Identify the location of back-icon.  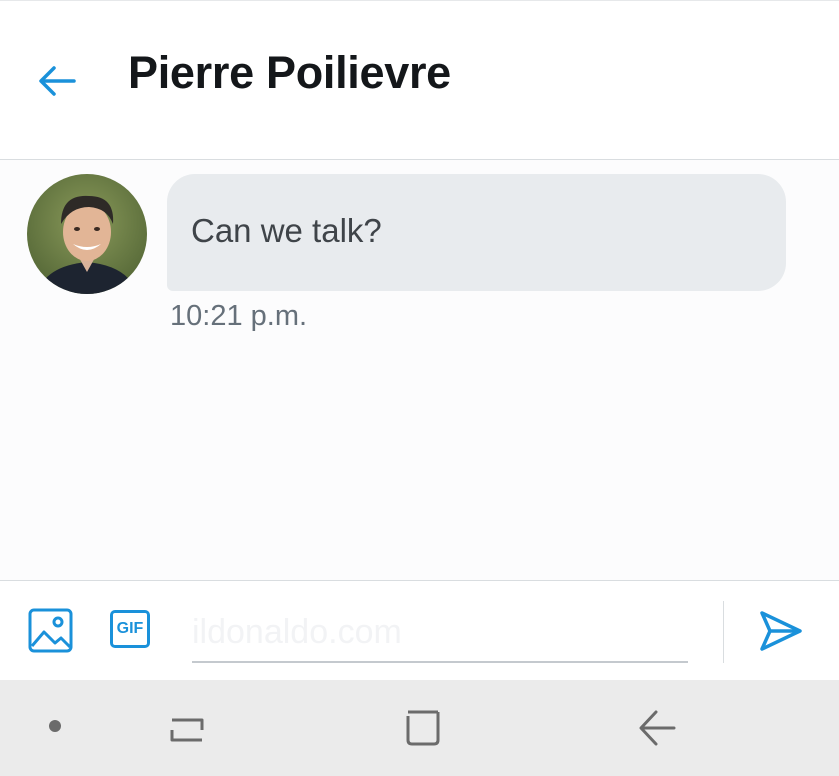
(657, 728).